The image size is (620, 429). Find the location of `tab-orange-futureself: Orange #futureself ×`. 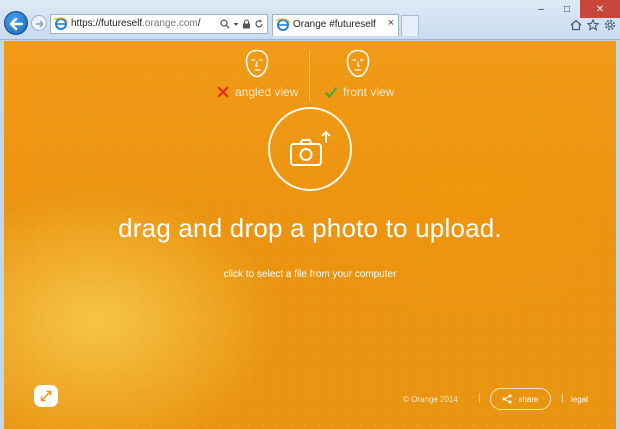

tab-orange-futureself: Orange #futureself × is located at coordinates (335, 25).